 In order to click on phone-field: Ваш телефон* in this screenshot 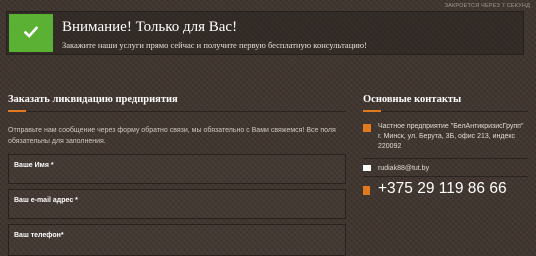, I will do `click(177, 240)`.